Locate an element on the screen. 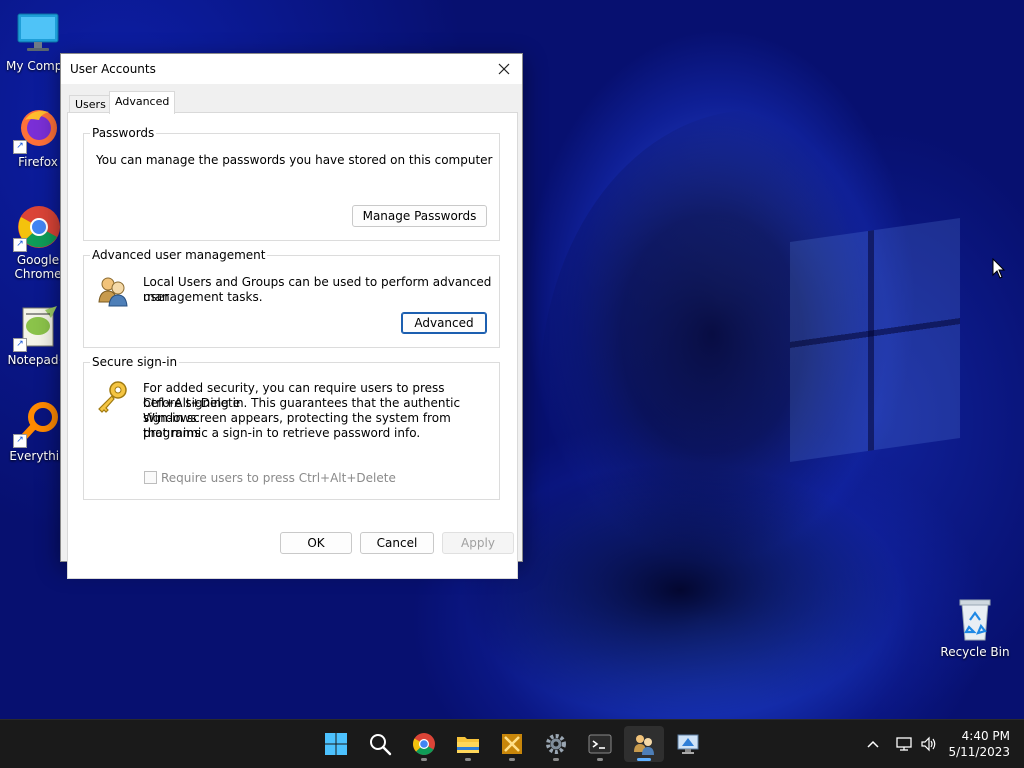  require-ctrl-alt-del-checkbox: Require users to press Ctrl+Alt+Delete is located at coordinates (270, 478).